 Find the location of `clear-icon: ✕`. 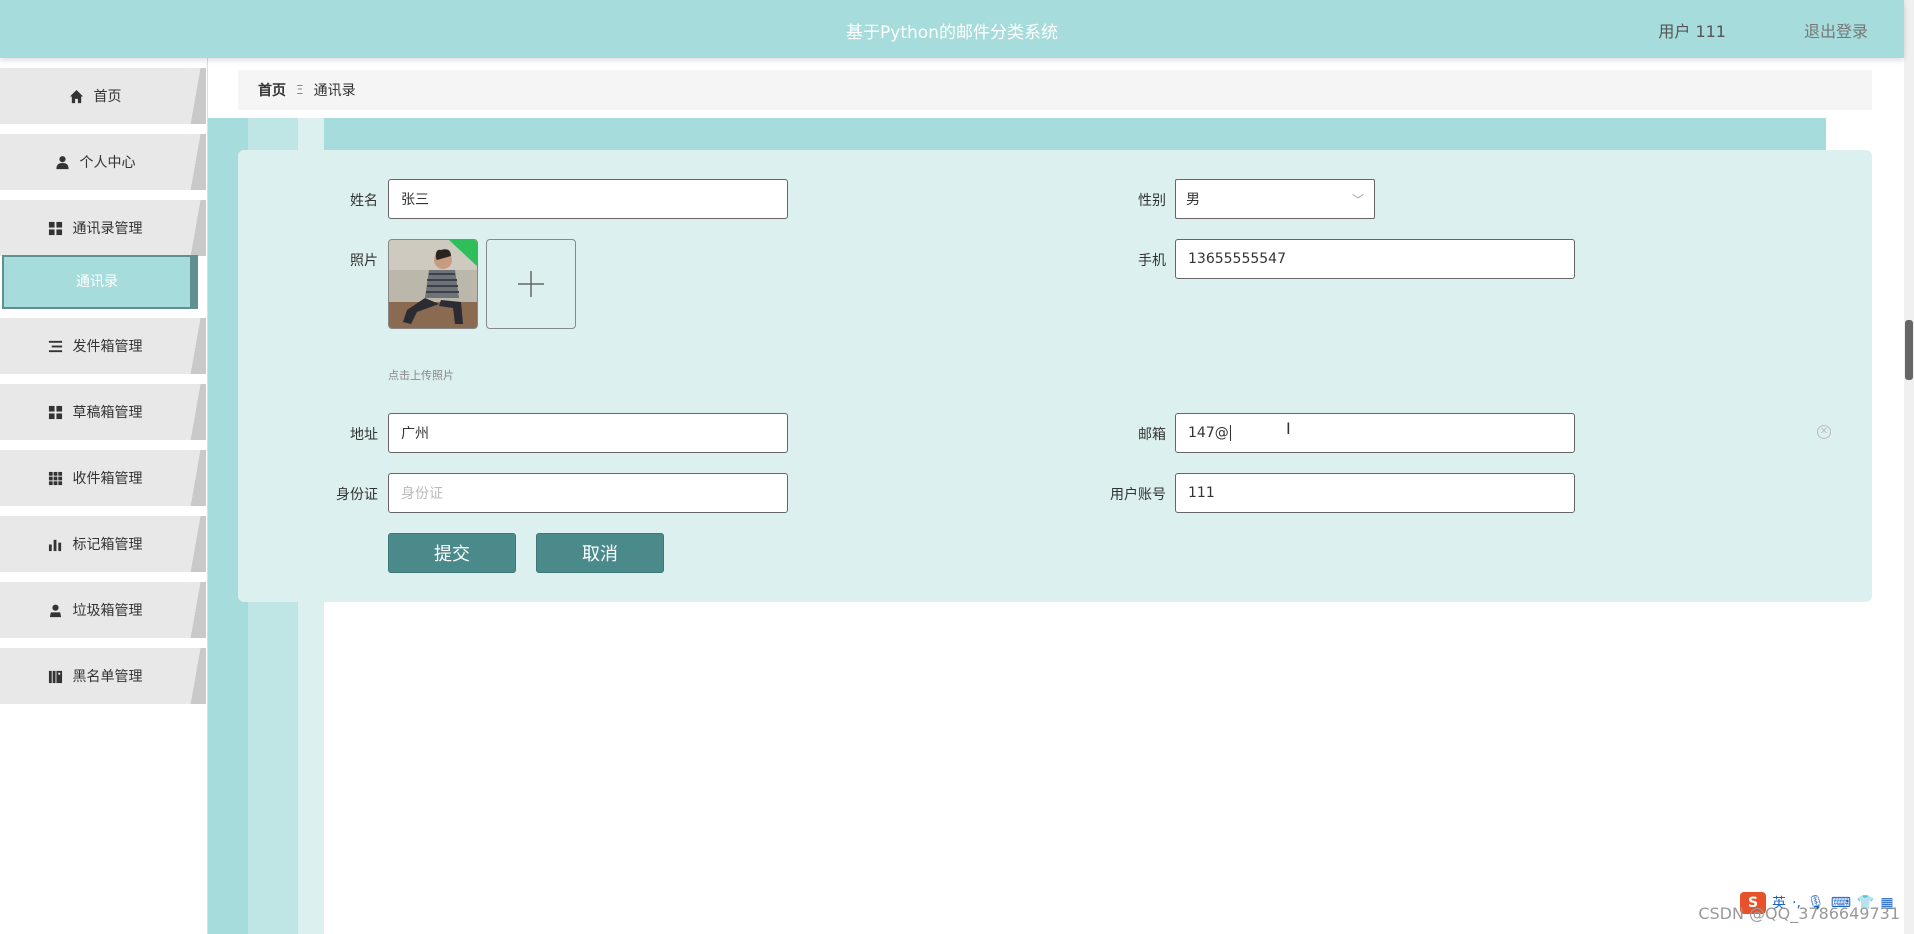

clear-icon: ✕ is located at coordinates (1824, 432).